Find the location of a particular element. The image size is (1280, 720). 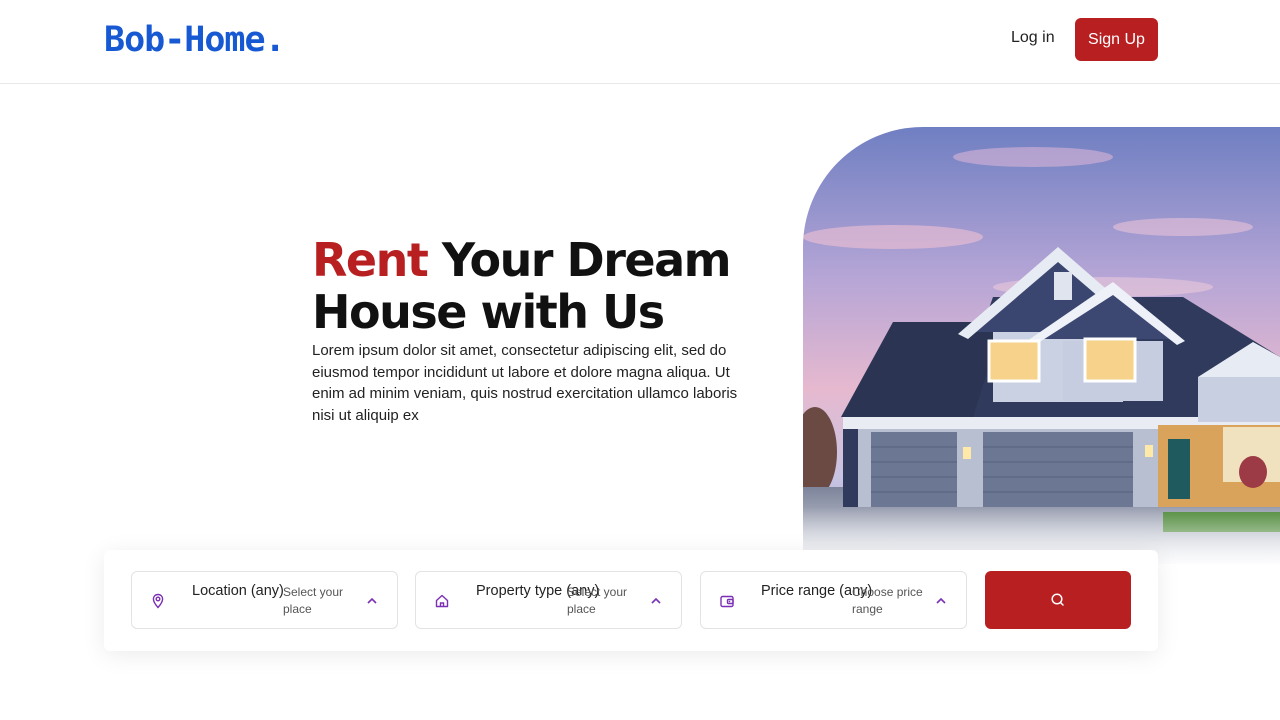

location-filter-label: Location (any) is located at coordinates (238, 591).